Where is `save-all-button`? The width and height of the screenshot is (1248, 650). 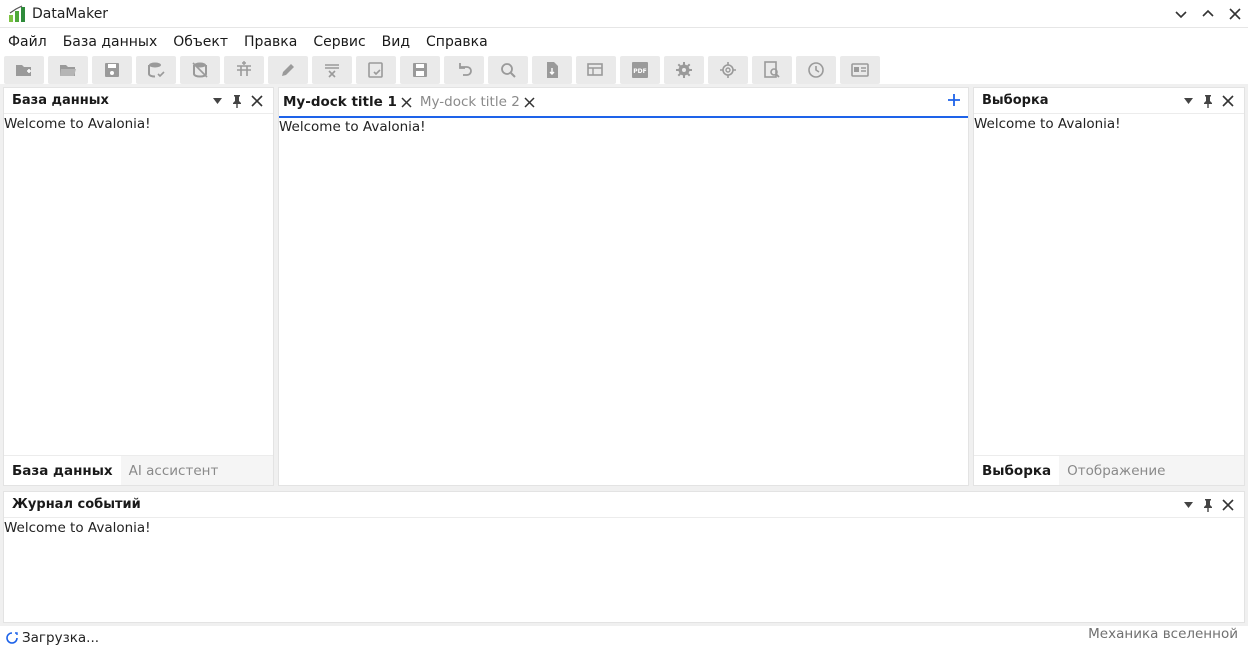
save-all-button is located at coordinates (420, 70).